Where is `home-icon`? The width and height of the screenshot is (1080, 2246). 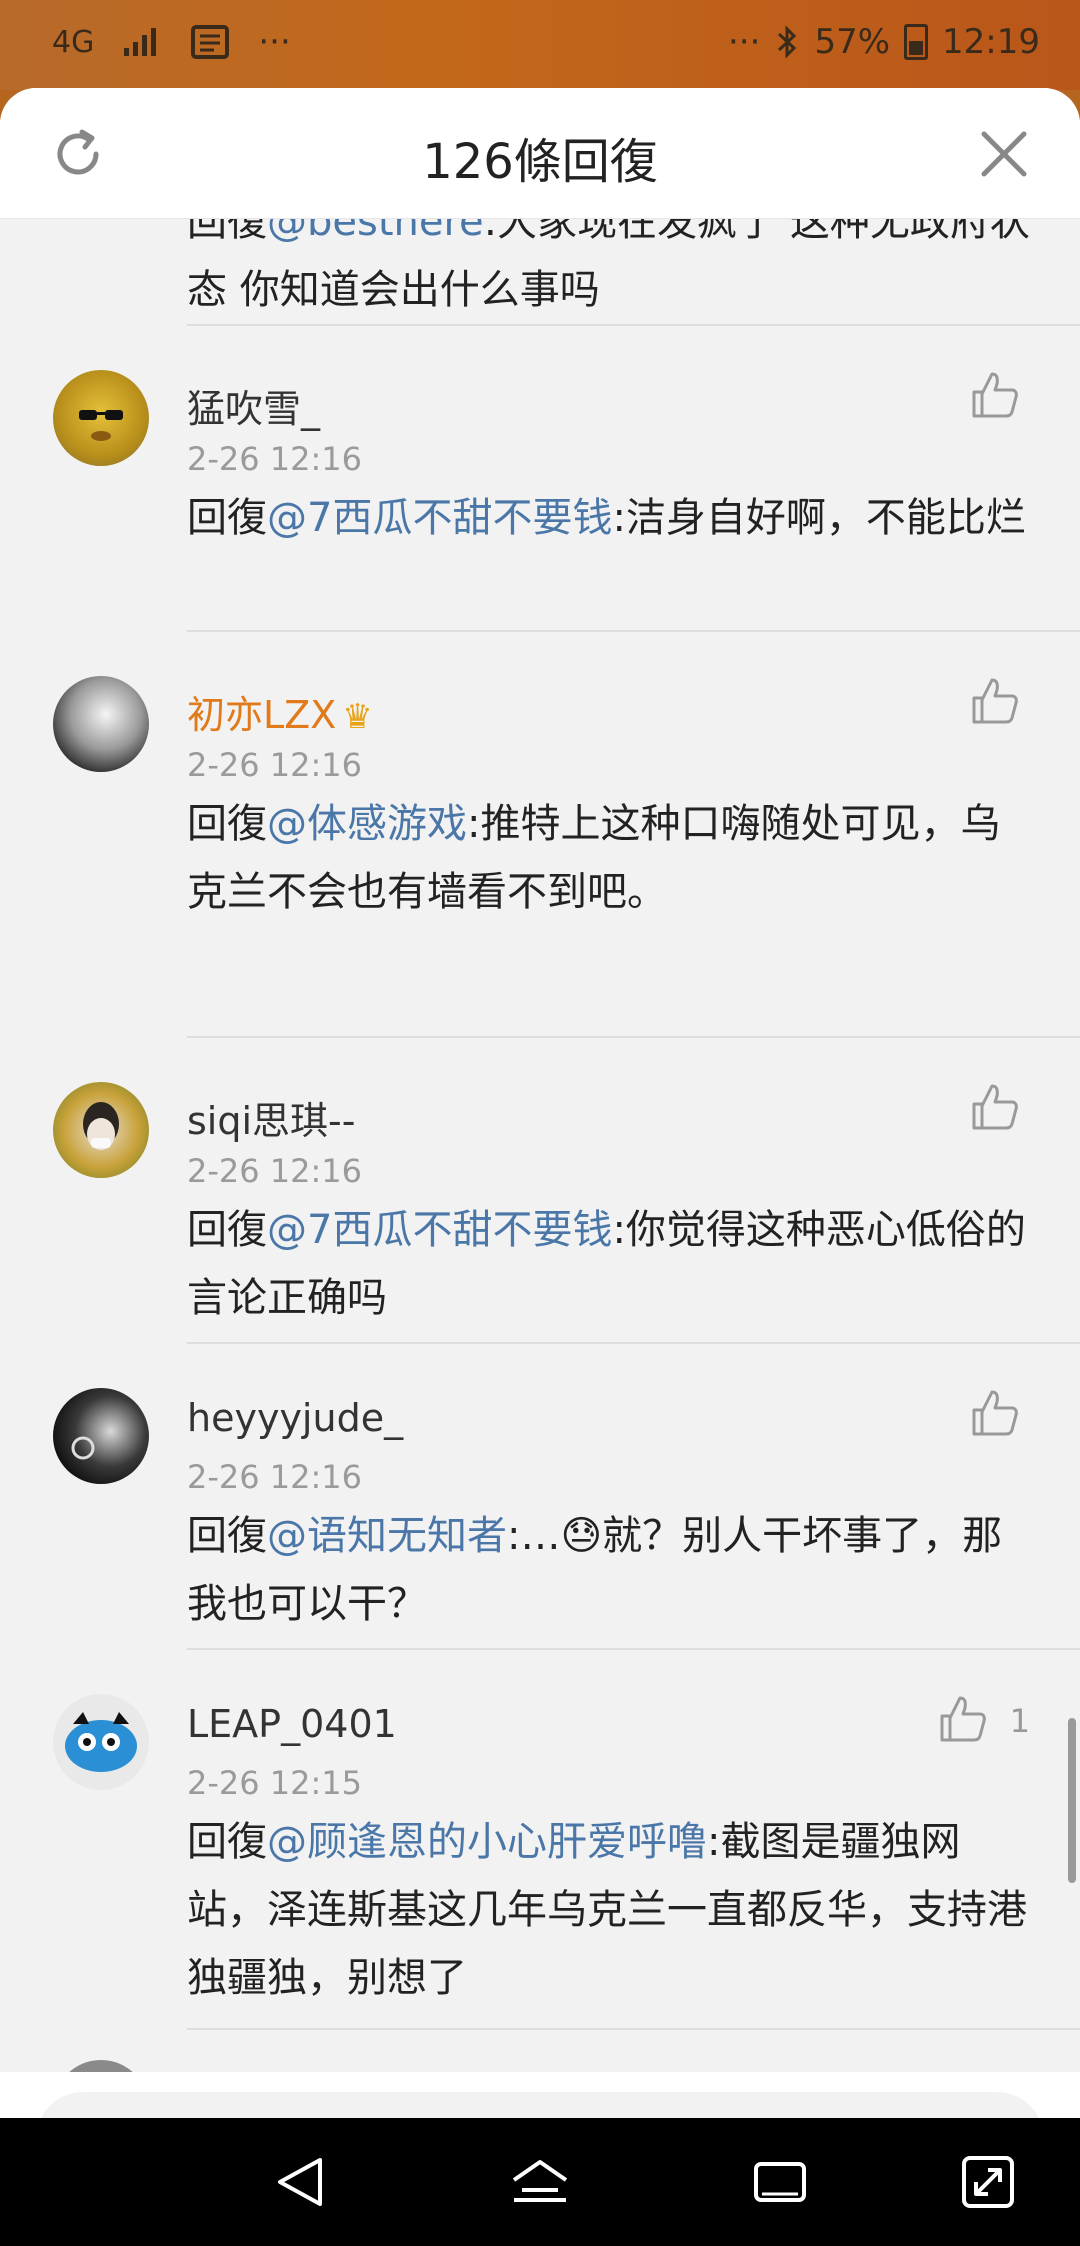 home-icon is located at coordinates (540, 2182).